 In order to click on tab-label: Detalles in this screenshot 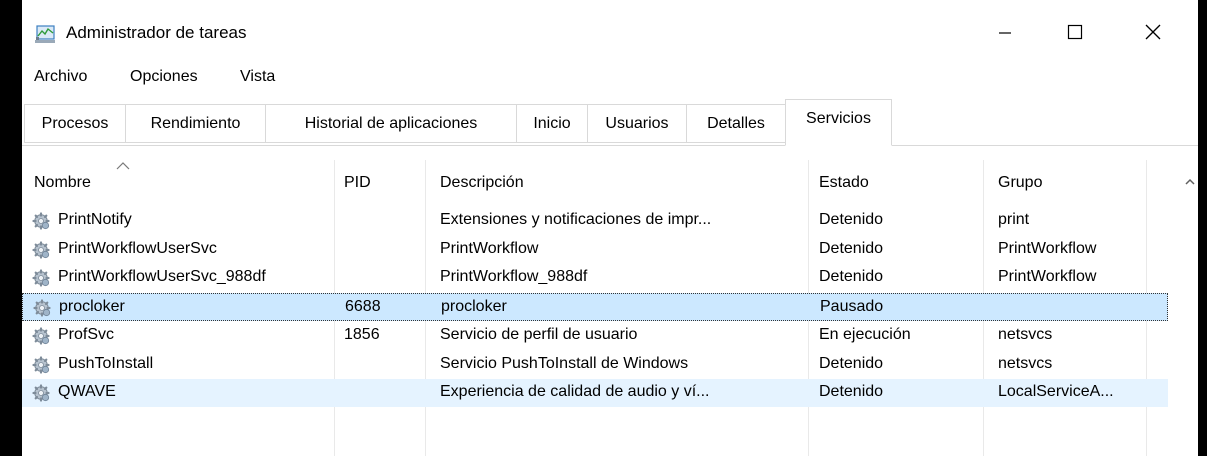, I will do `click(736, 123)`.